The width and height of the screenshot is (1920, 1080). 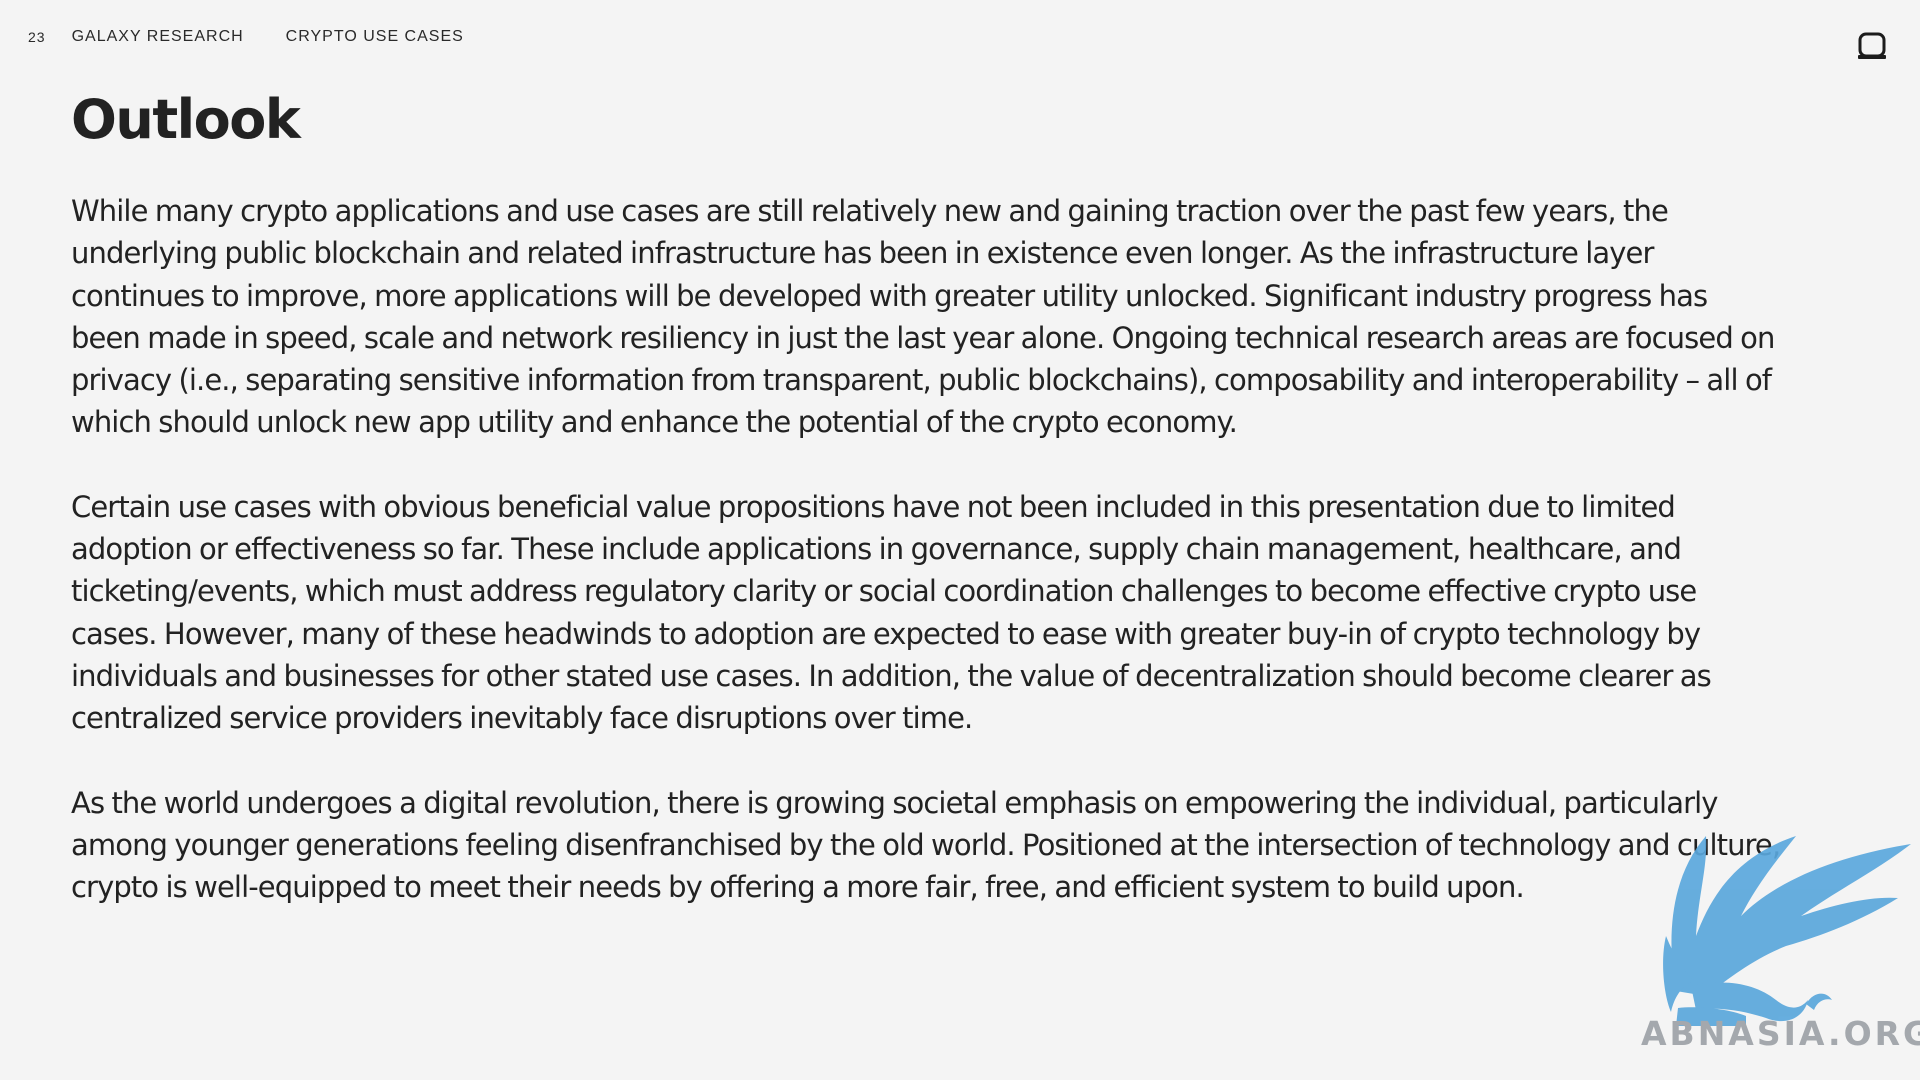 What do you see at coordinates (246, 37) in the screenshot?
I see `report-header: 23 GALAXY RESEARCH CRYPTO USE CASES` at bounding box center [246, 37].